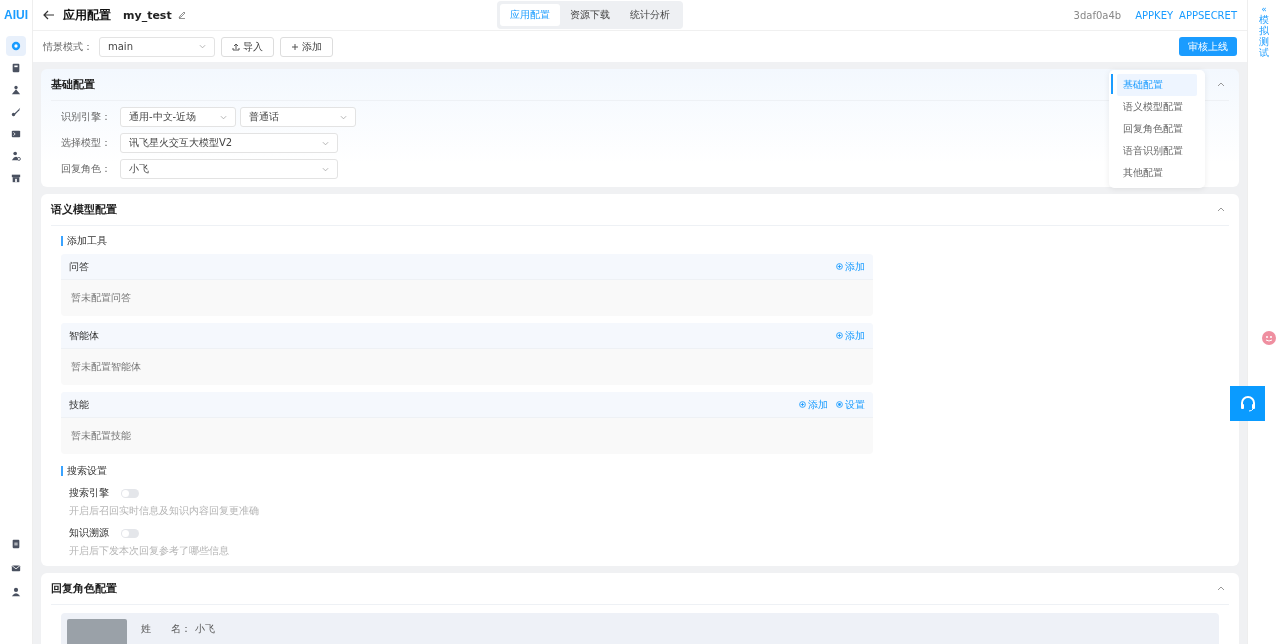  Describe the element at coordinates (89, 493) in the screenshot. I see `switch-label: 搜索引擎` at that location.